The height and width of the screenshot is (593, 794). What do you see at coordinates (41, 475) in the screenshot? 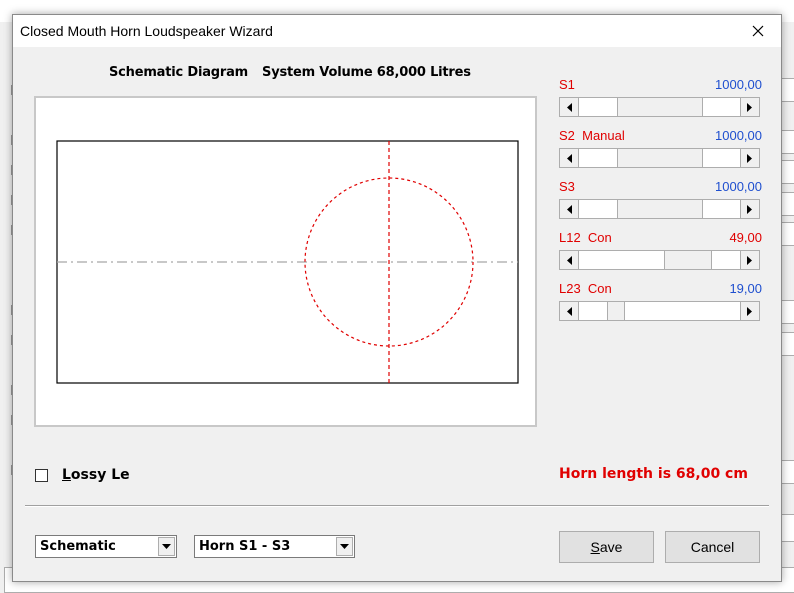
I see `lossy-le-checkbox` at bounding box center [41, 475].